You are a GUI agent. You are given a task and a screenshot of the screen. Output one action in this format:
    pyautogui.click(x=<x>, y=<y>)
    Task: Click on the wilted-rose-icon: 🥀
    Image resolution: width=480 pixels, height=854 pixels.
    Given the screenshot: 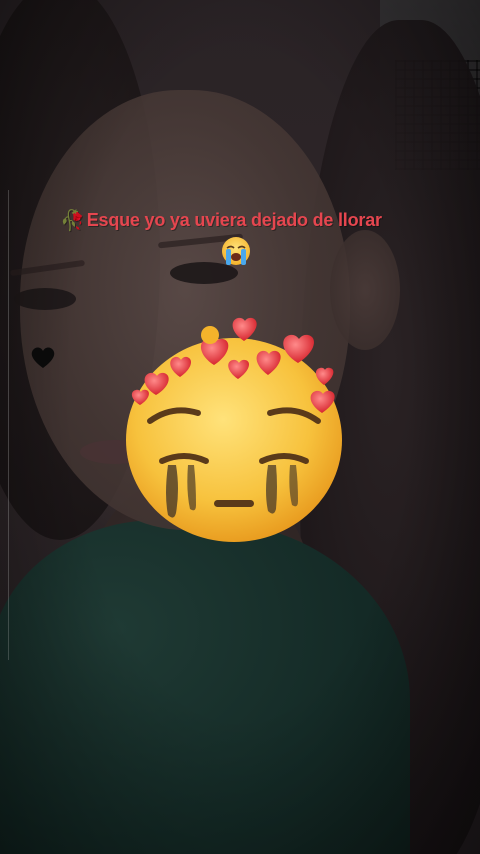 What is the action you would take?
    pyautogui.click(x=72, y=221)
    